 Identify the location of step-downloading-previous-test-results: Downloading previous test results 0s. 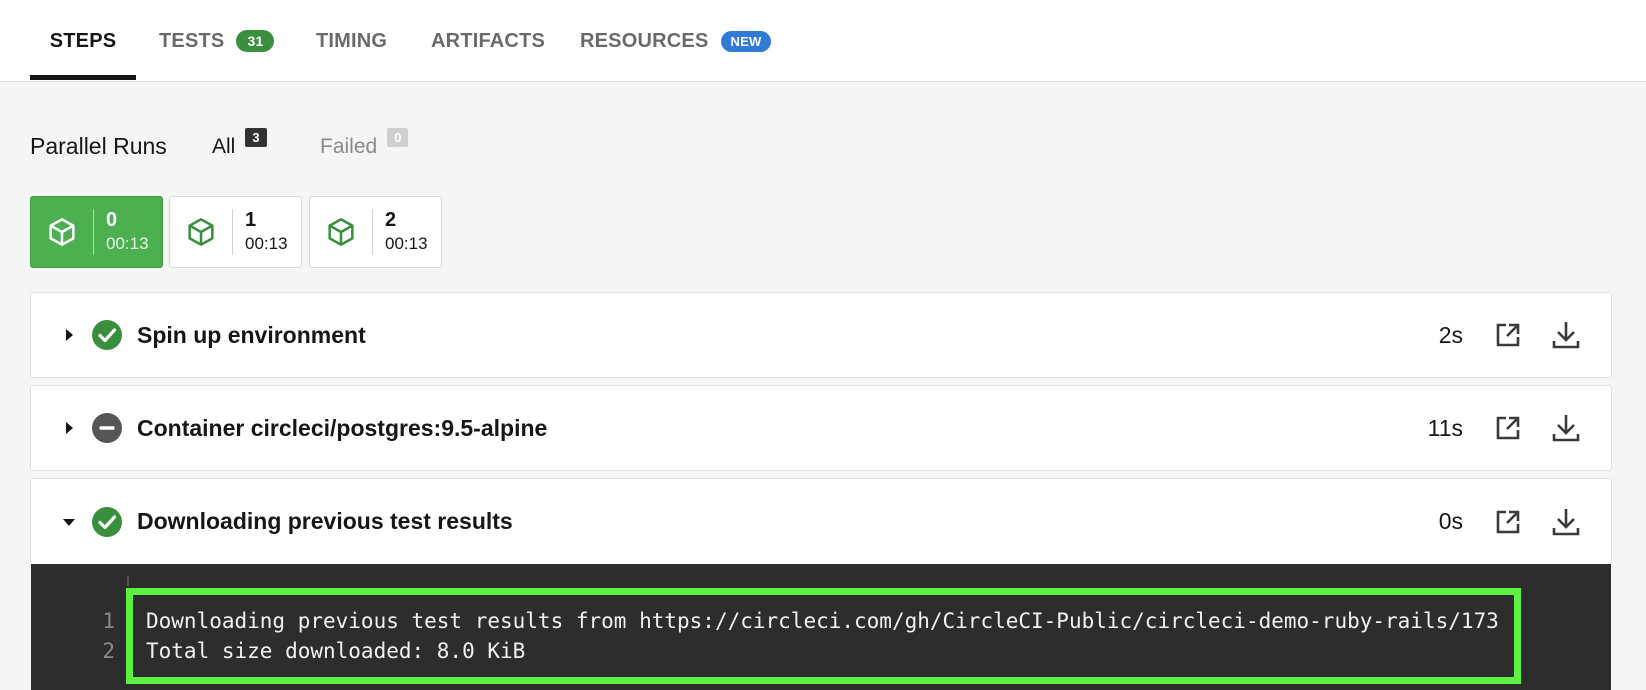
(821, 521).